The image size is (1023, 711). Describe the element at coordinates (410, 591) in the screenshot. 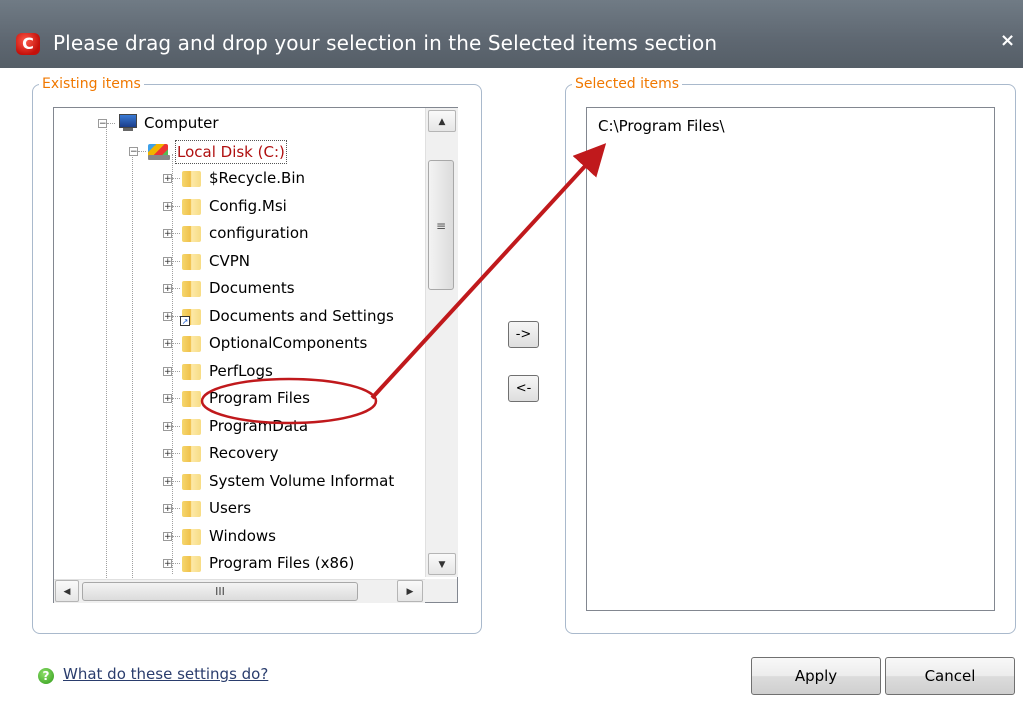

I see `scroll-right-button: ▶` at that location.